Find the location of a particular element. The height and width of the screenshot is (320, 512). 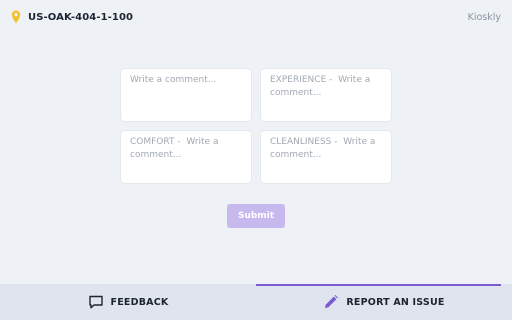

location-pin-icon is located at coordinates (16, 17).